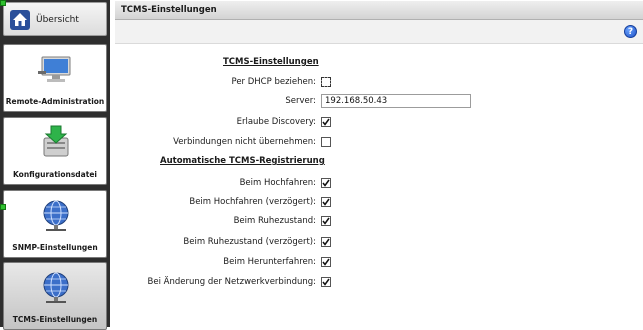  Describe the element at coordinates (277, 183) in the screenshot. I see `boot-label: Beim Hochfahren:` at that location.